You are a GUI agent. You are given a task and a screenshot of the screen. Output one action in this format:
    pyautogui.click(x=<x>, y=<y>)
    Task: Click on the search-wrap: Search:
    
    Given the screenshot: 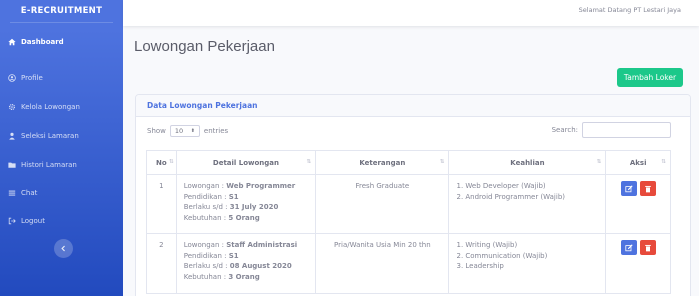 What is the action you would take?
    pyautogui.click(x=611, y=130)
    